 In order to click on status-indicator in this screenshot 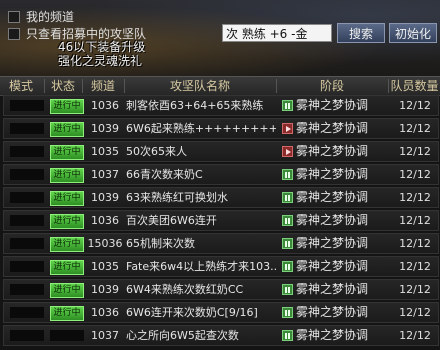, I will do `click(67, 335)`.